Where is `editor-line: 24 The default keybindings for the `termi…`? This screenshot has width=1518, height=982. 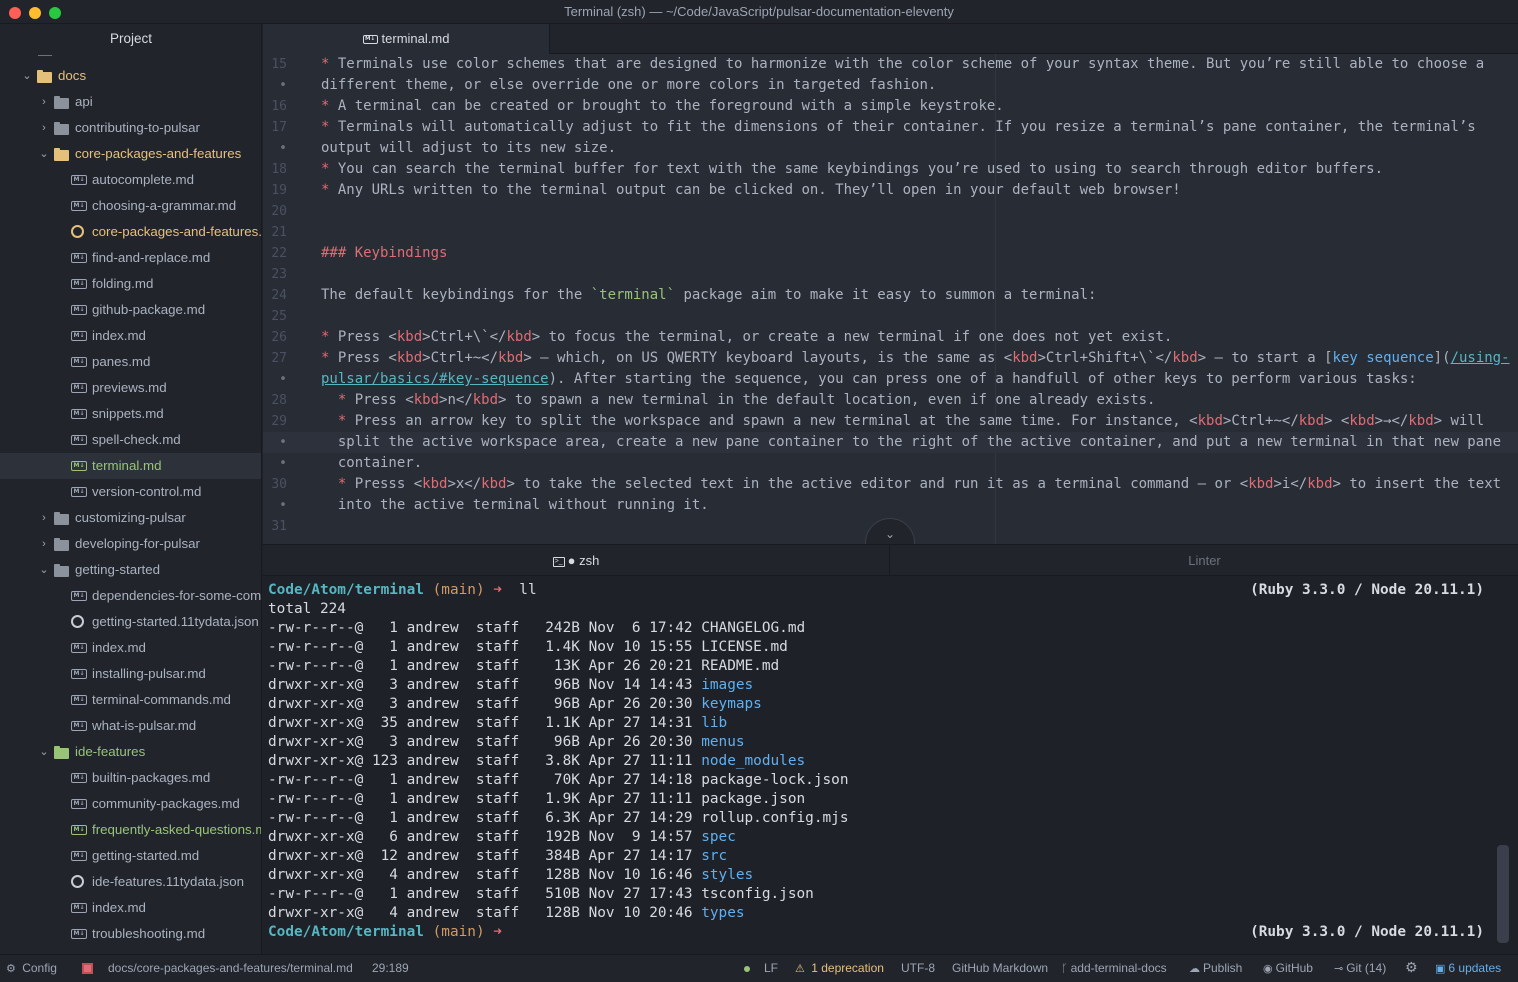
editor-line: 24 The default keybindings for the `termi… is located at coordinates (890, 295).